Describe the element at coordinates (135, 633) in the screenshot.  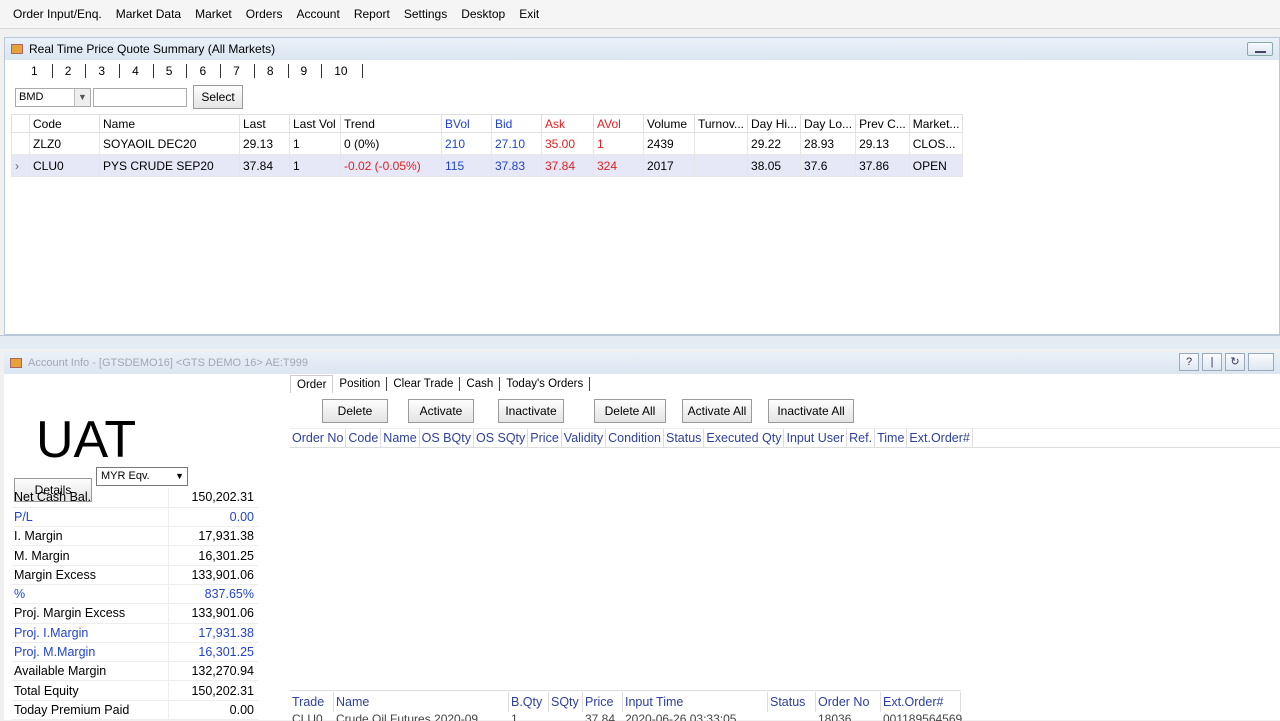
I see `summary-row: Proj. I.Margin 17,931.38` at that location.